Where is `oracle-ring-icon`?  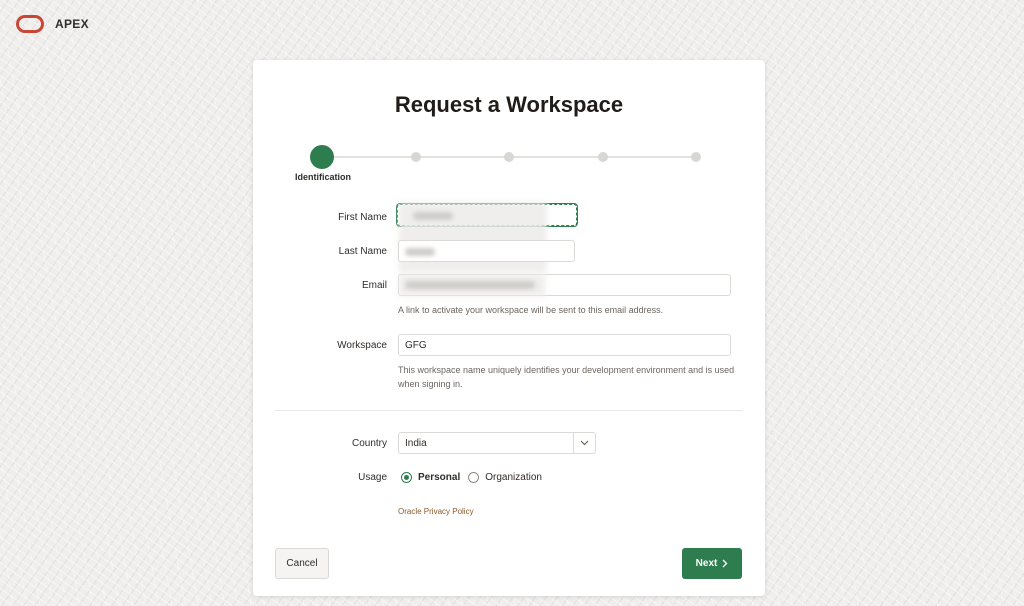
oracle-ring-icon is located at coordinates (30, 24).